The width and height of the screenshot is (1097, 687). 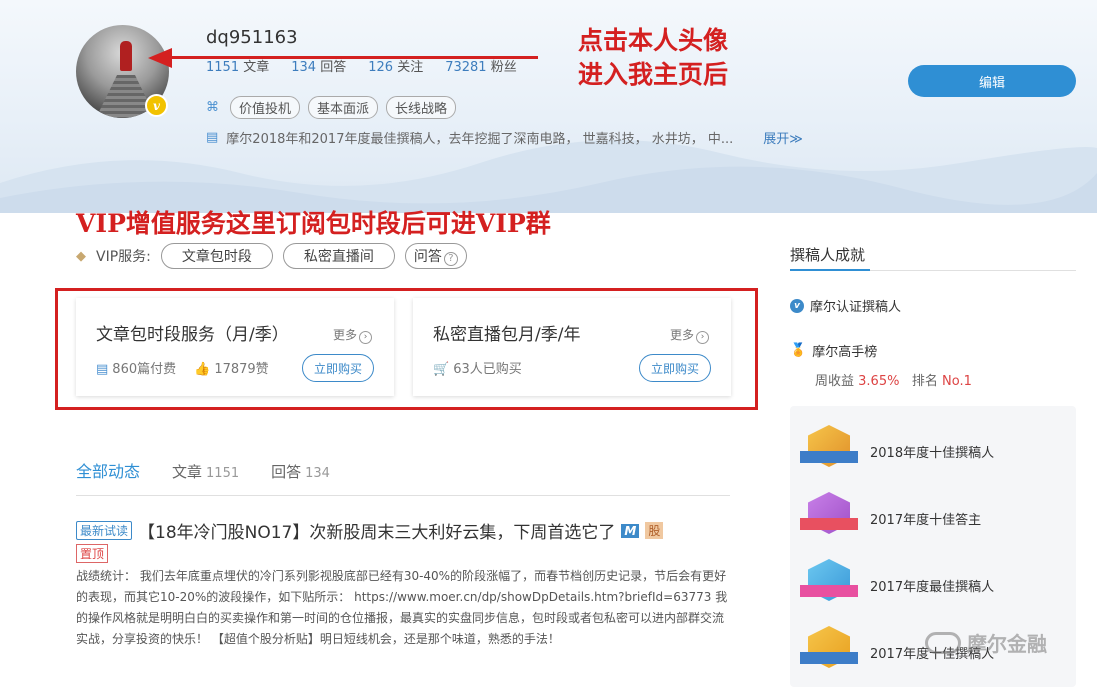 What do you see at coordinates (212, 107) in the screenshot?
I see `tags-icon: ⌘` at bounding box center [212, 107].